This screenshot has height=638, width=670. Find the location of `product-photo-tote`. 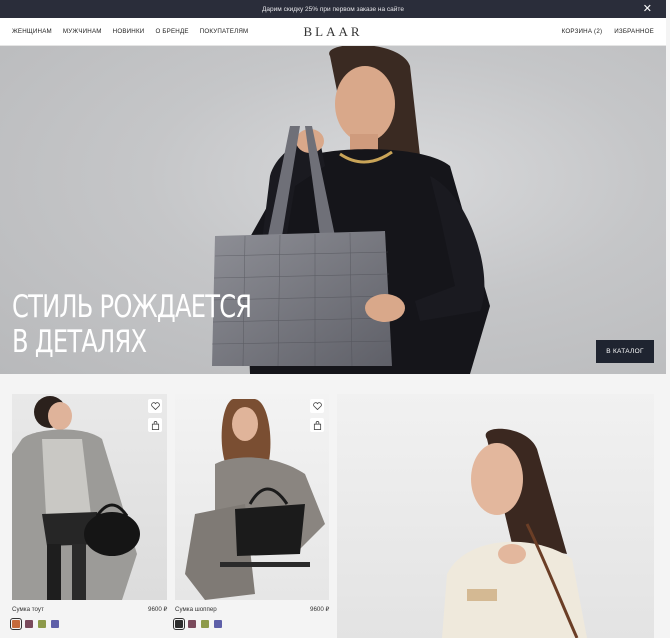

product-photo-tote is located at coordinates (76, 498).